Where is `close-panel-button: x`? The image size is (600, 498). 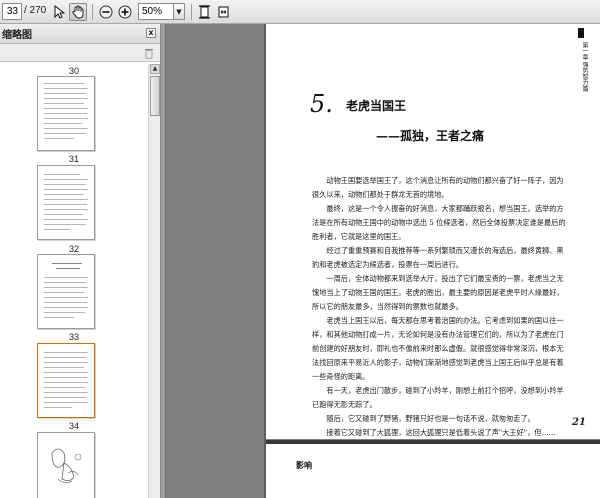
close-panel-button: x is located at coordinates (151, 33).